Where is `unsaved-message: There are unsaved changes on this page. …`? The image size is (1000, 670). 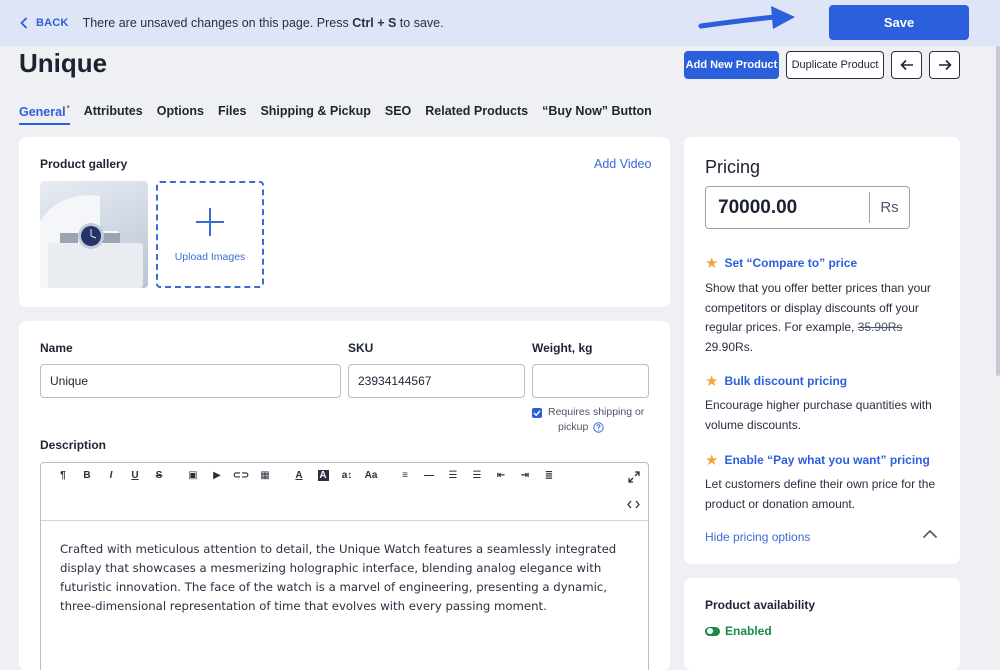 unsaved-message: There are unsaved changes on this page. … is located at coordinates (263, 23).